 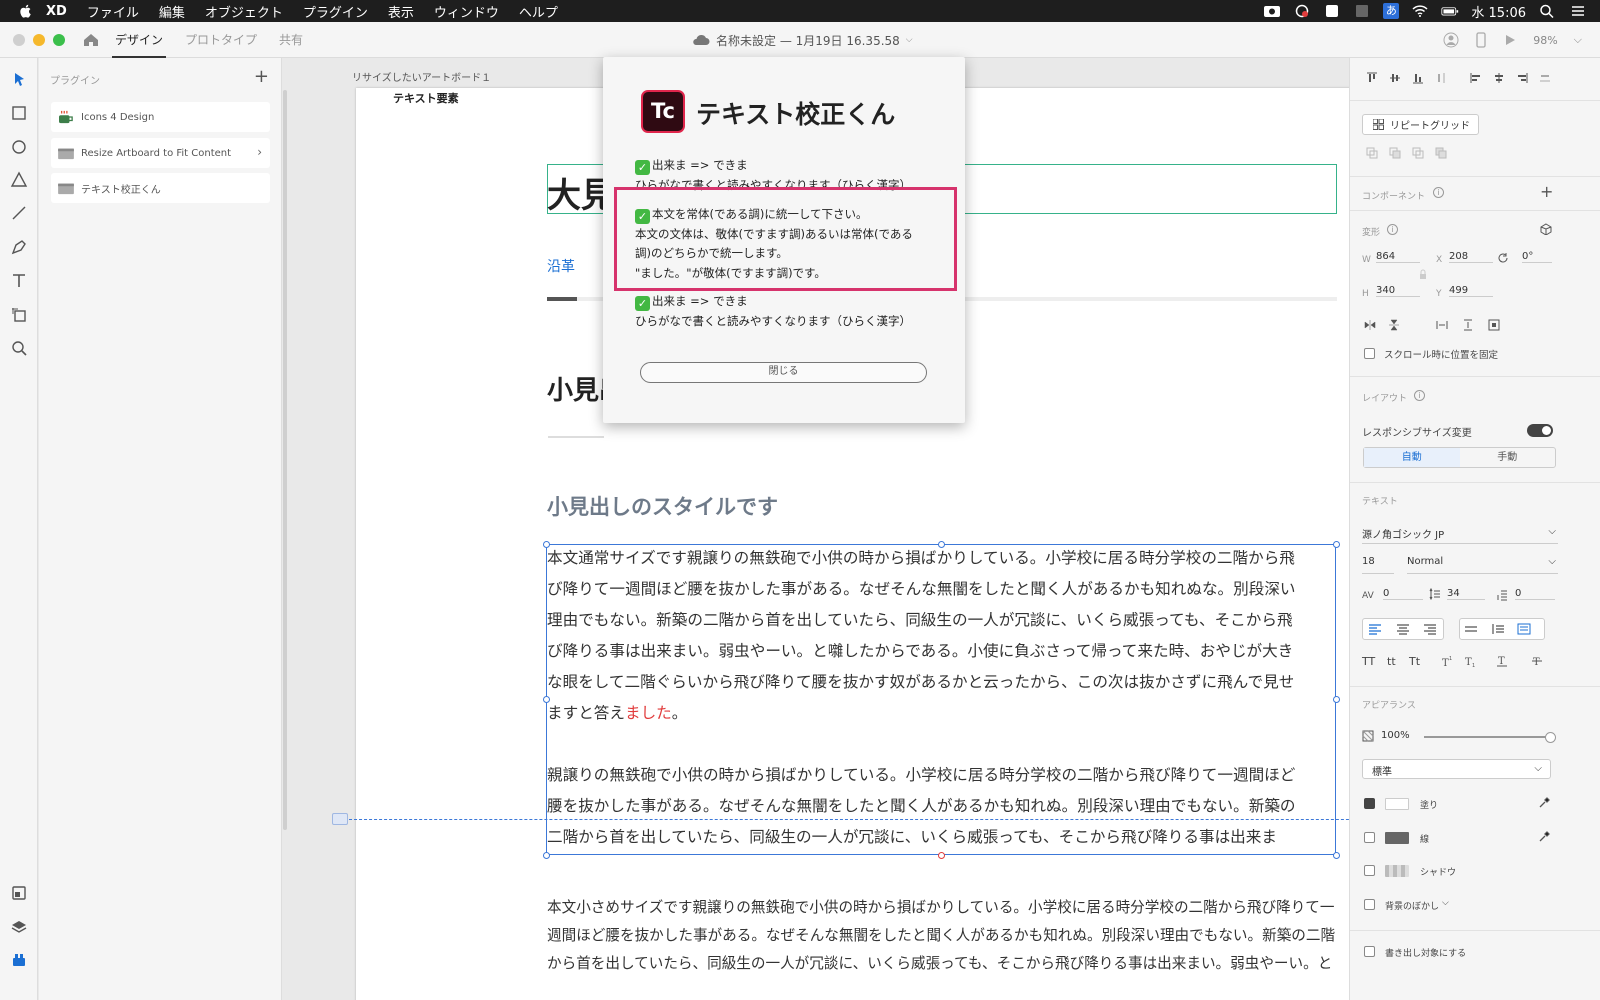 I want to click on select-tool-icon, so click(x=19, y=79).